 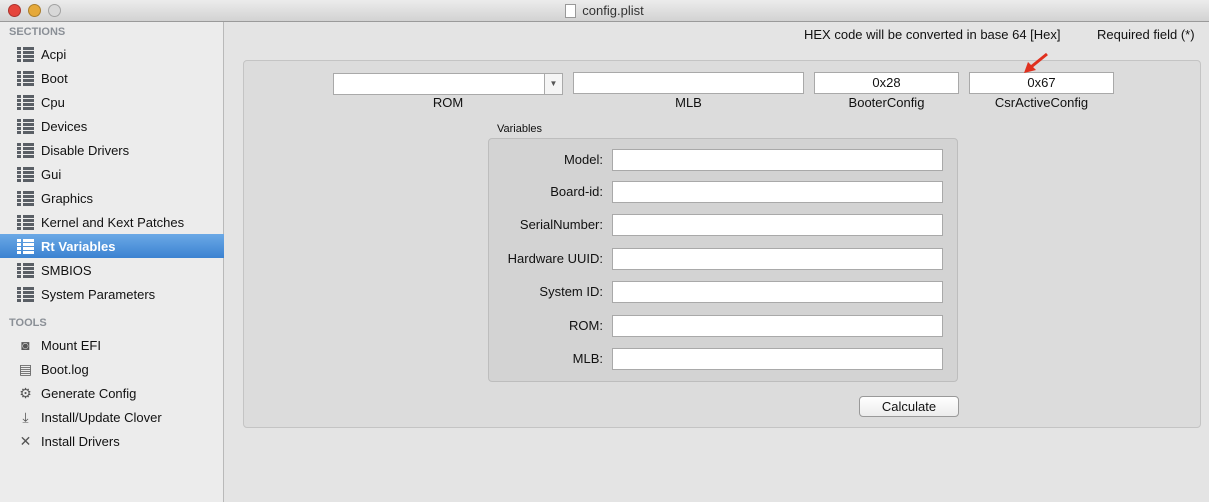 I want to click on mlb-input, so click(x=688, y=83).